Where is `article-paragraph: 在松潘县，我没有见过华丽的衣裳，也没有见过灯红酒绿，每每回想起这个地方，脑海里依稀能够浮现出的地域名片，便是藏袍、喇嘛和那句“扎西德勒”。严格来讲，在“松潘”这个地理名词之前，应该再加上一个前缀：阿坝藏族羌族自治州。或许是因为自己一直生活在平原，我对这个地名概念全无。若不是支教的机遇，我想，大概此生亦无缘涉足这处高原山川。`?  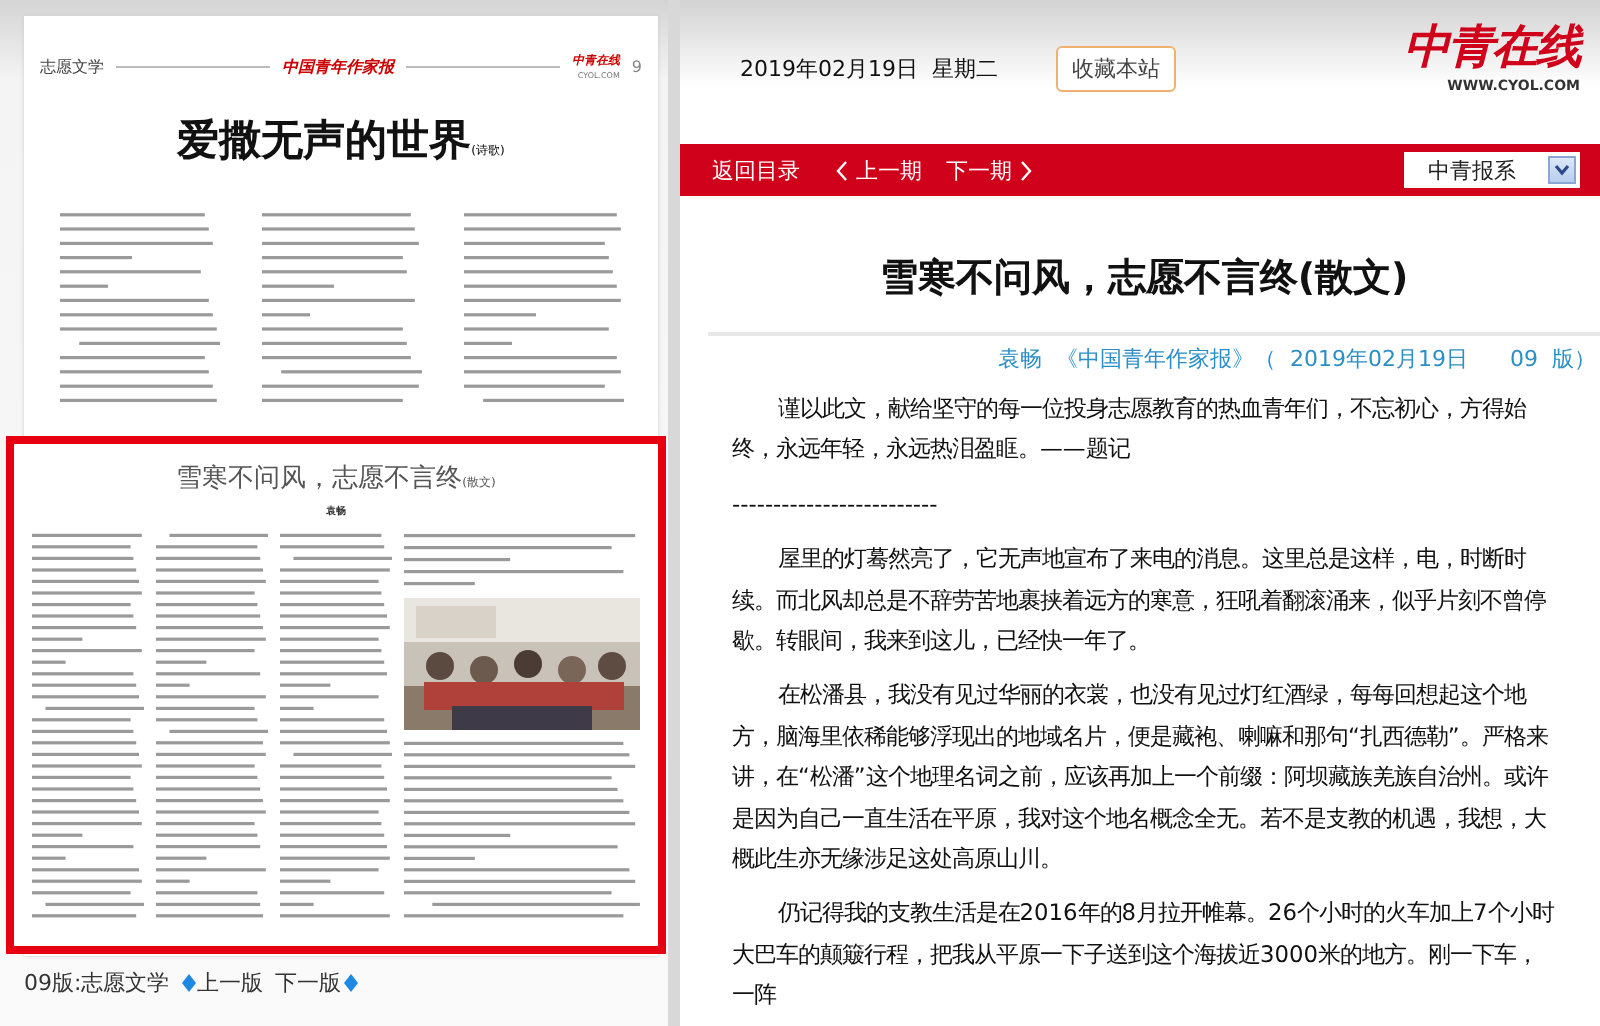 article-paragraph: 在松潘县，我没有见过华丽的衣裳，也没有见过灯红酒绿，每每回想起这个地方，脑海里依稀能够浮现出的地域名片，便是藏袍、喇嘛和那句“扎西德勒”。严格来讲，在“松潘”这个地理名词之前，应该再加上一个前缀：阿坝藏族羌族自治州。或许是因为自己一直生活在平原，我对这个地名概念全无。若不是支教的机遇，我想，大概此生亦无缘涉足这处高原山川。 is located at coordinates (1141, 777).